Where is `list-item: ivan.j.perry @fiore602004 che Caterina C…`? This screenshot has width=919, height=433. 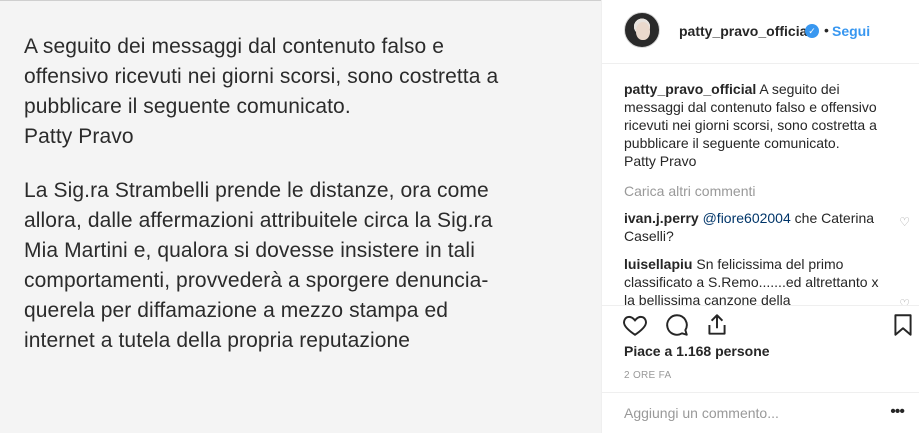
list-item: ivan.j.perry @fiore602004 che Caterina C… is located at coordinates (767, 227).